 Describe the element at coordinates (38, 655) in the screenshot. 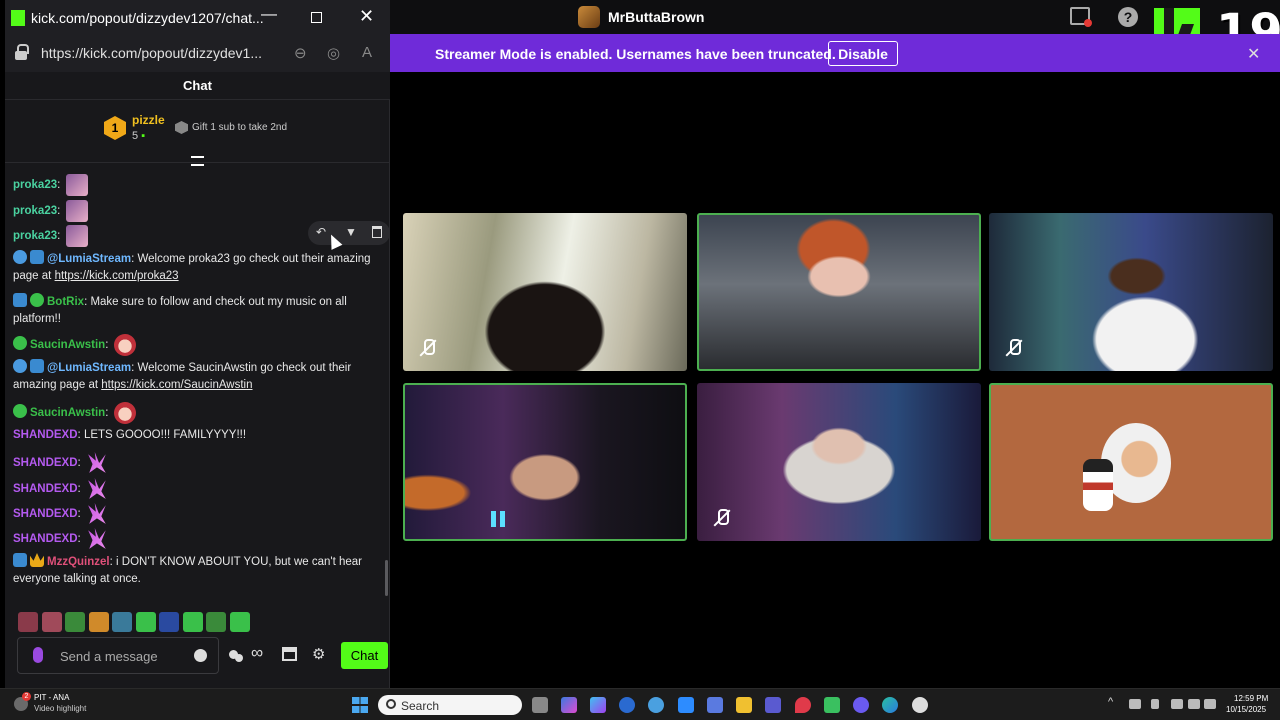

I see `microphone-icon` at that location.